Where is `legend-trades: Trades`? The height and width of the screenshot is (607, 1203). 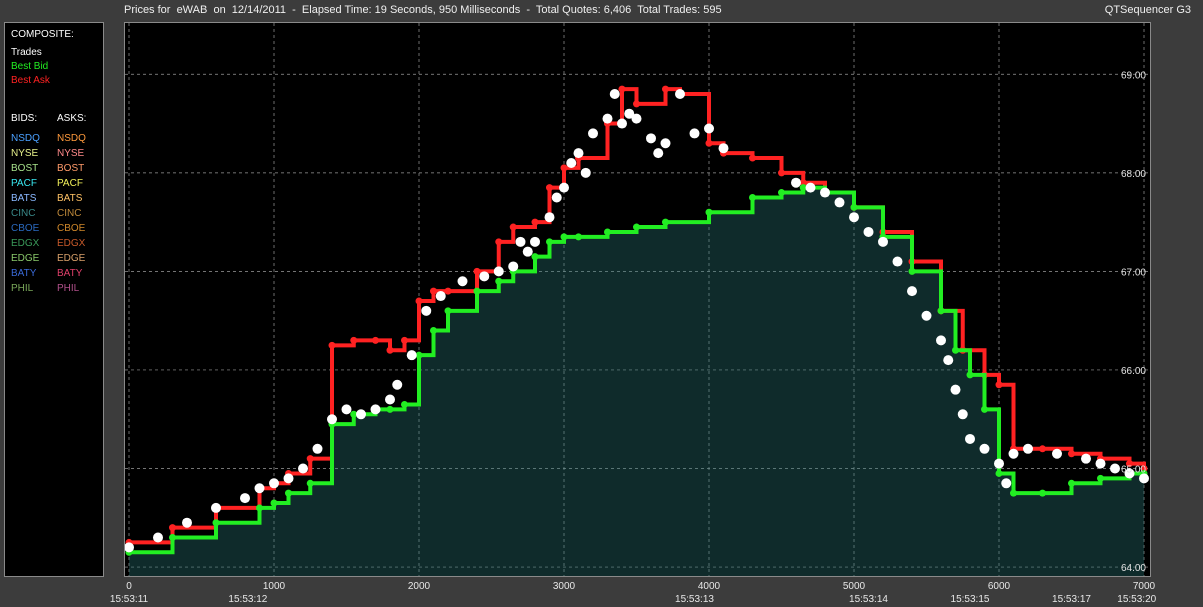 legend-trades: Trades is located at coordinates (26, 52).